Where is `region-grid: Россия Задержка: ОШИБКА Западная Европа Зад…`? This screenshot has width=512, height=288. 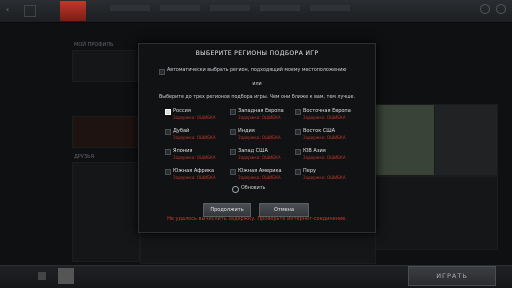
region-grid: Россия Задержка: ОШИБКА Западная Европа Зад… is located at coordinates (265, 145).